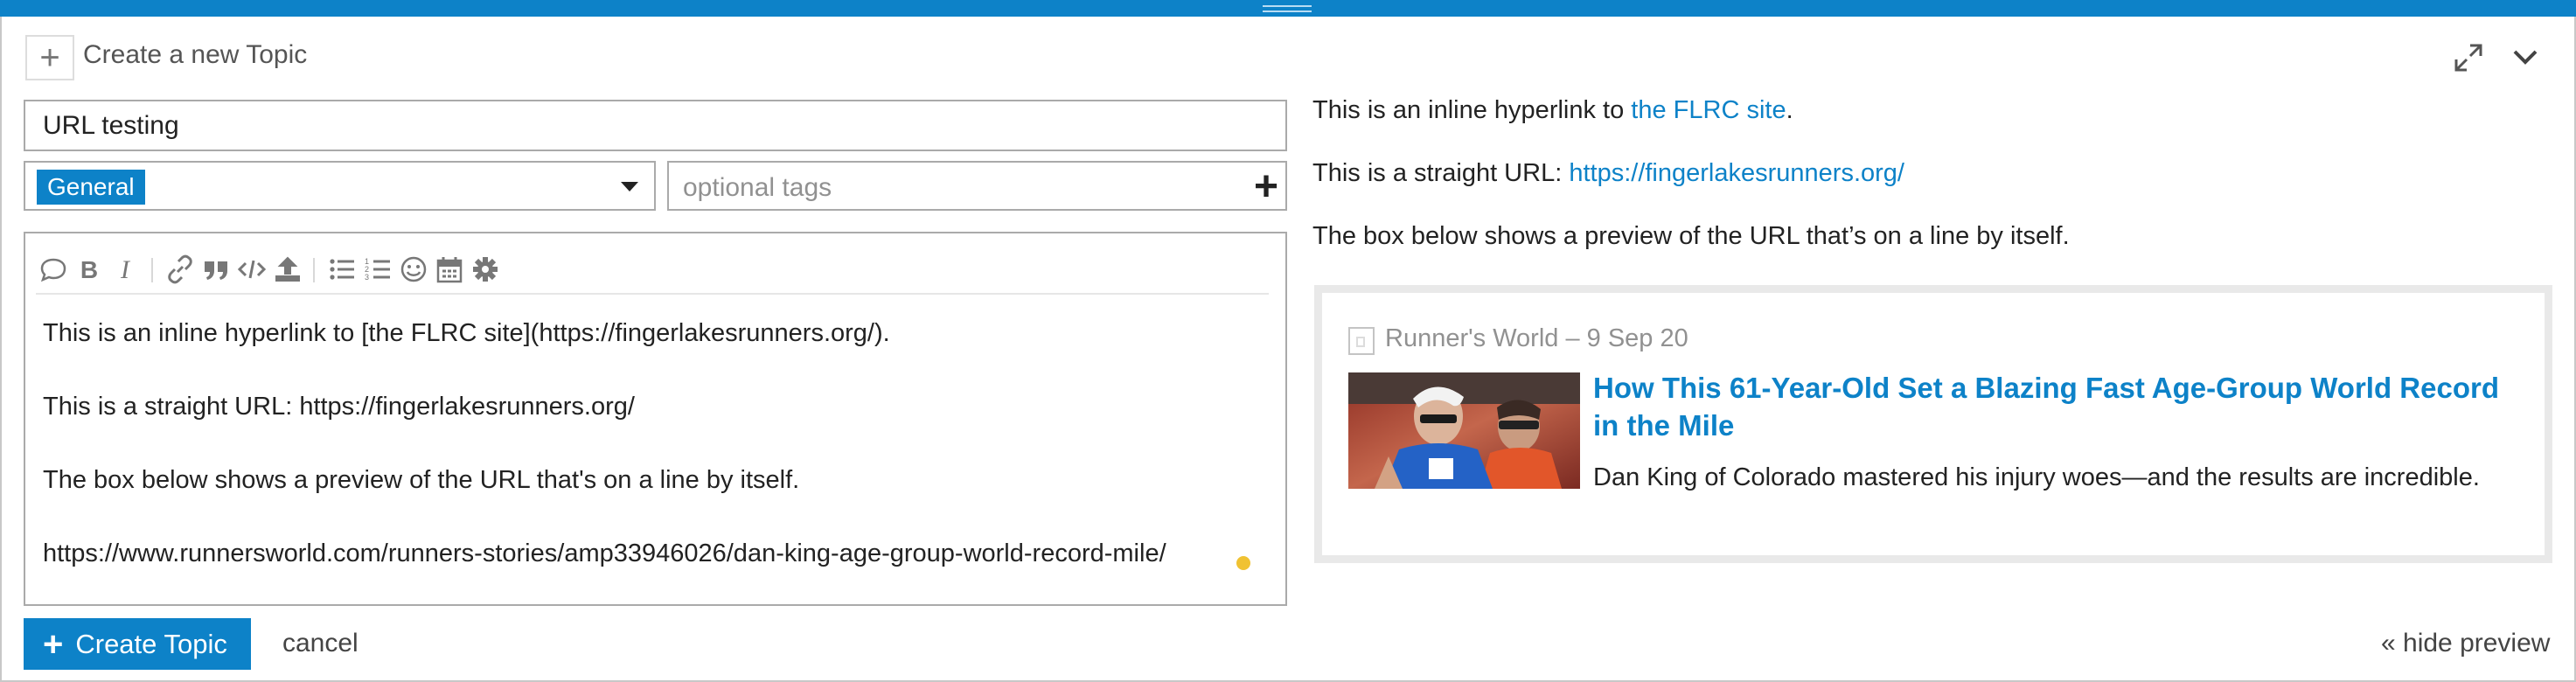 This screenshot has width=2576, height=682. I want to click on tags-placeholder: optional tags, so click(757, 188).